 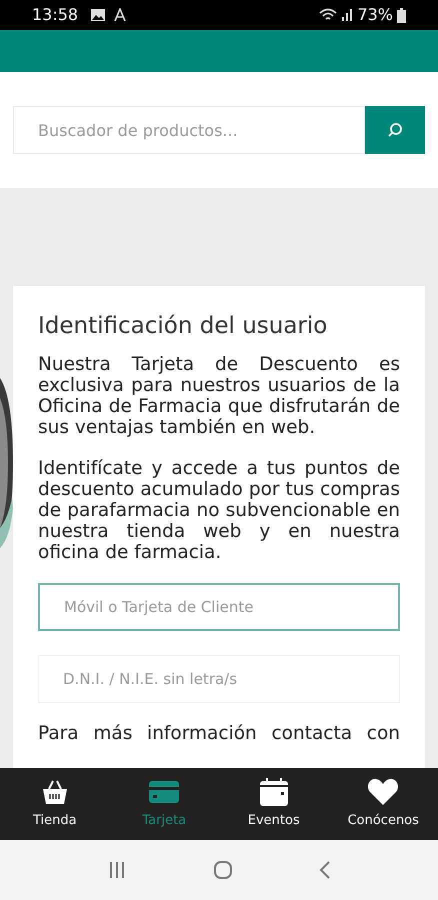 What do you see at coordinates (219, 733) in the screenshot?
I see `contact-text: Para más información contacta con` at bounding box center [219, 733].